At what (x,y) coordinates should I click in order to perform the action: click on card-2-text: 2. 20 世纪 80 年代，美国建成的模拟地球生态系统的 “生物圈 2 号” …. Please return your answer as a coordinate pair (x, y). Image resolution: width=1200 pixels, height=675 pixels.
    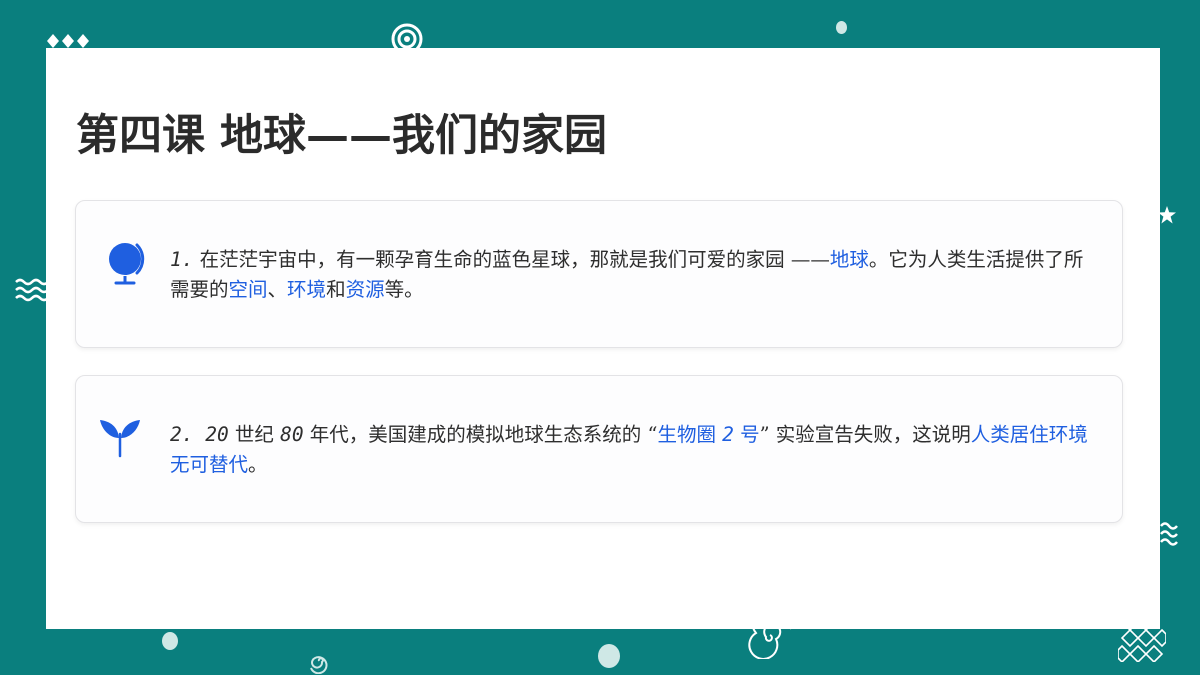
    Looking at the image, I should click on (635, 450).